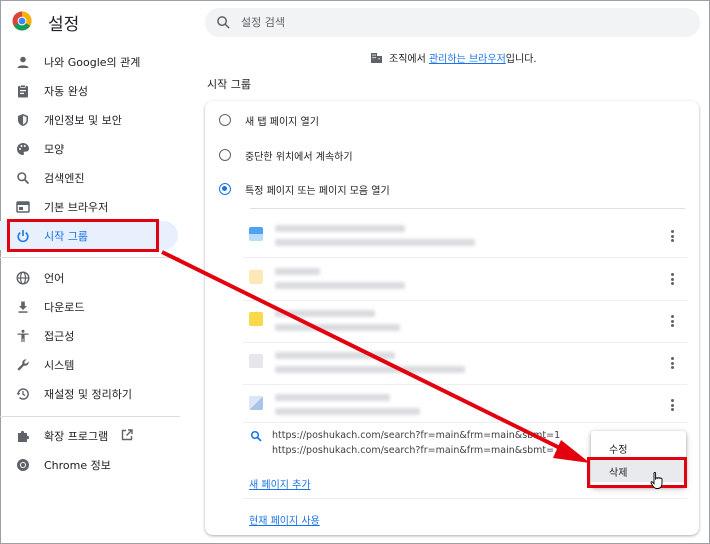 This screenshot has height=544, width=710. I want to click on browser-icon, so click(23, 207).